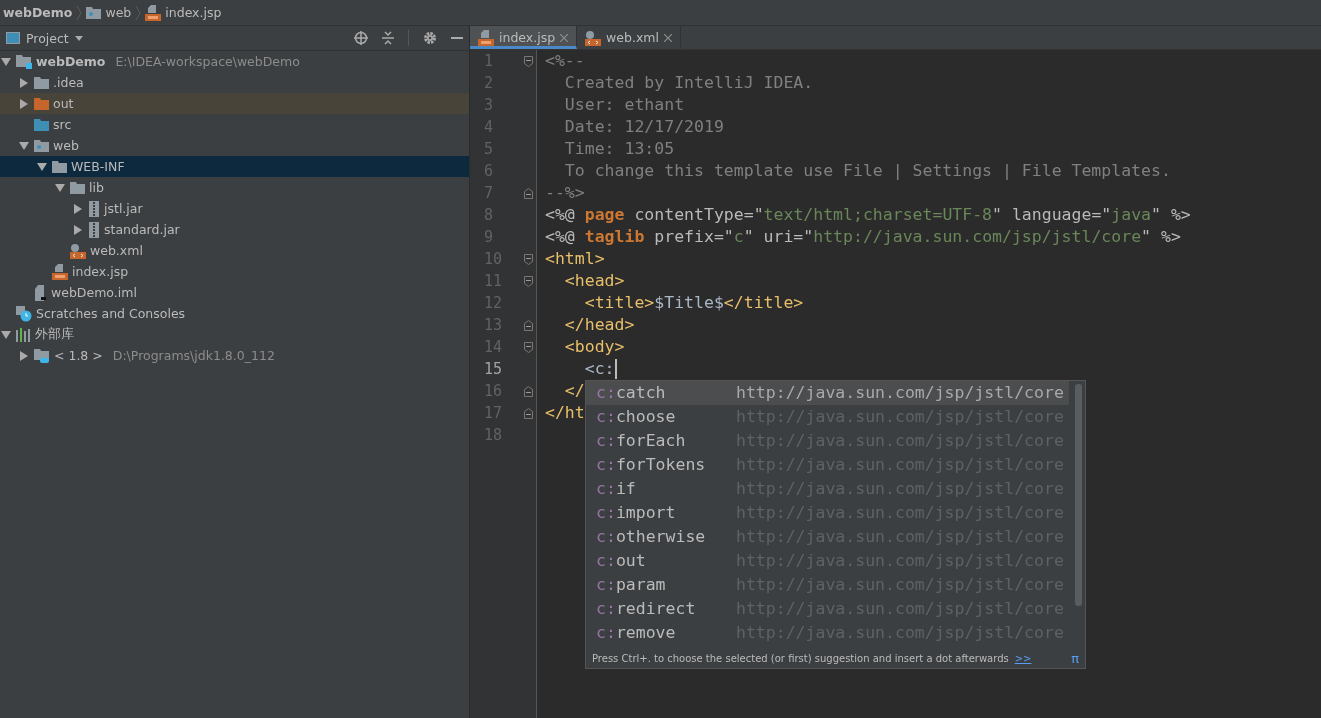 The width and height of the screenshot is (1321, 718). What do you see at coordinates (867, 171) in the screenshot?
I see `code-line: To change this template use File | Settings | File Templates.` at bounding box center [867, 171].